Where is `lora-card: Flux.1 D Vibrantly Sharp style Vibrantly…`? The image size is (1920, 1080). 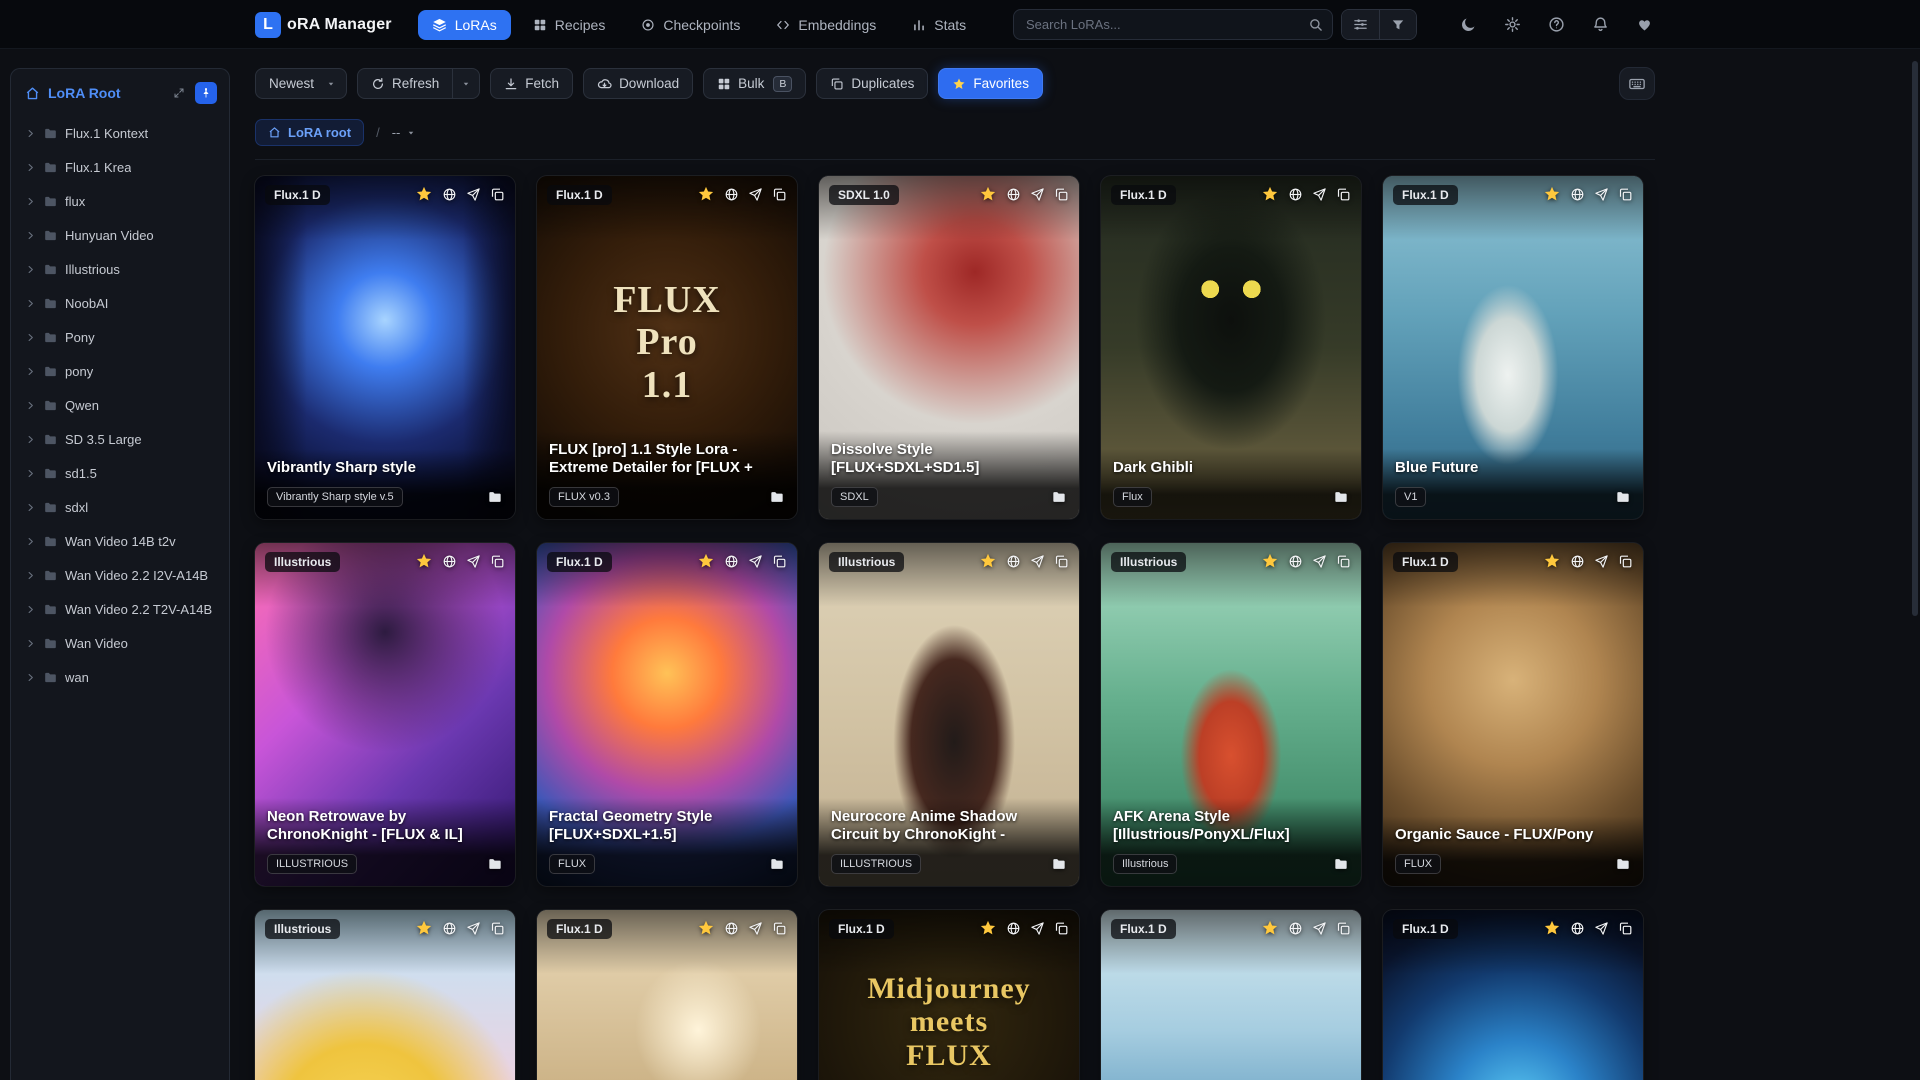 lora-card: Flux.1 D Vibrantly Sharp style Vibrantly… is located at coordinates (385, 347).